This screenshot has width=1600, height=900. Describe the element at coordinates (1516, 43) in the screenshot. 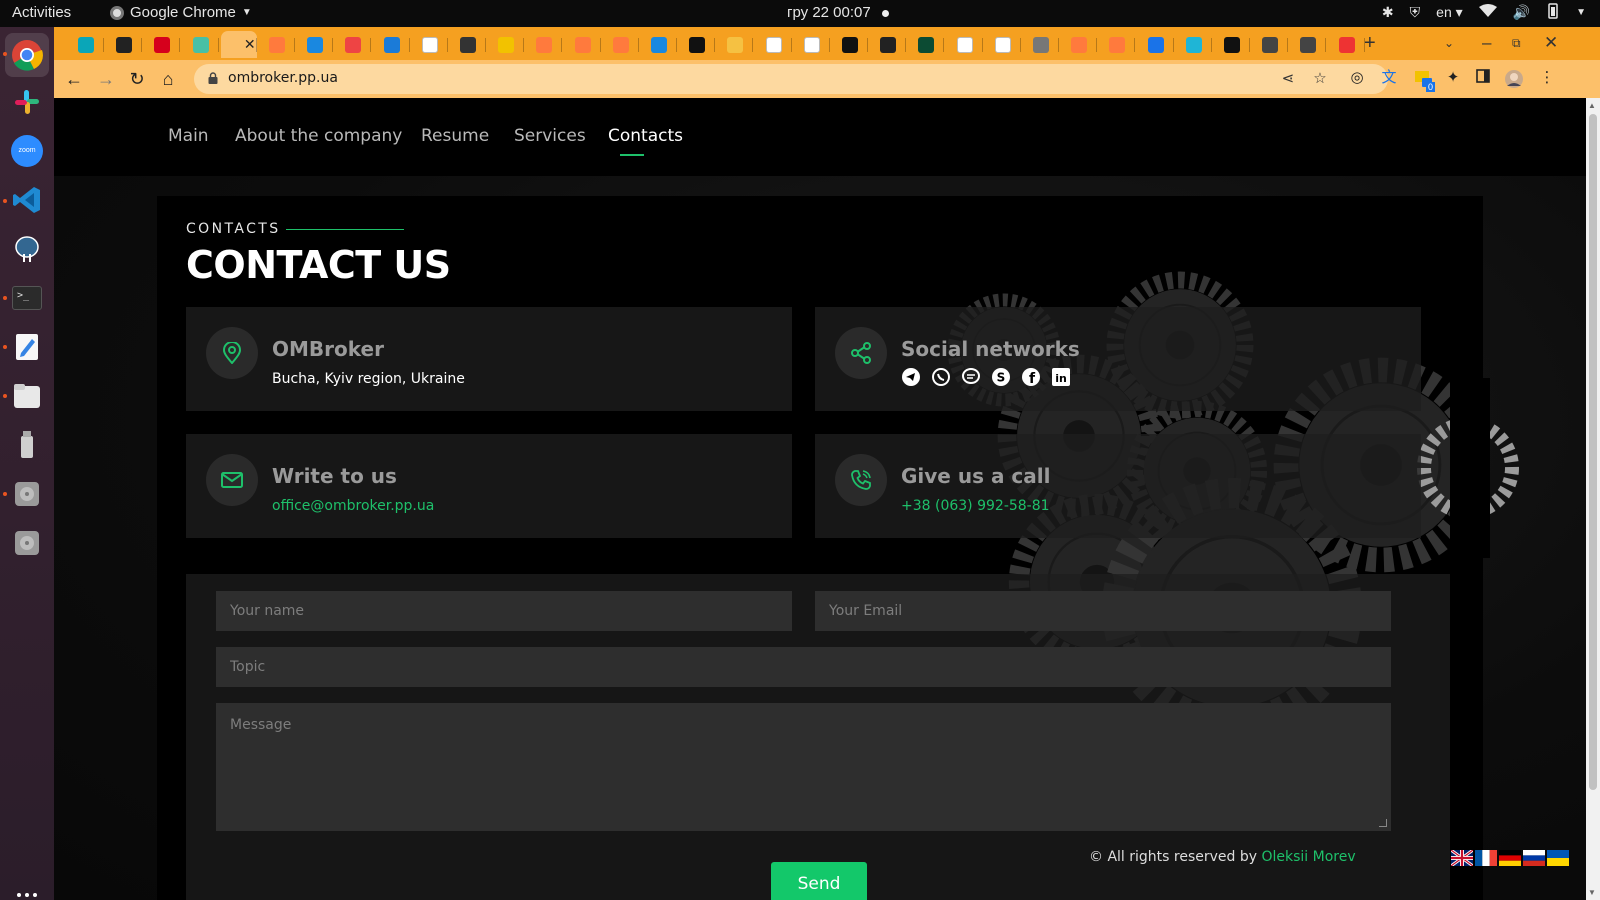

I see `restore-window-button: ⧉` at that location.